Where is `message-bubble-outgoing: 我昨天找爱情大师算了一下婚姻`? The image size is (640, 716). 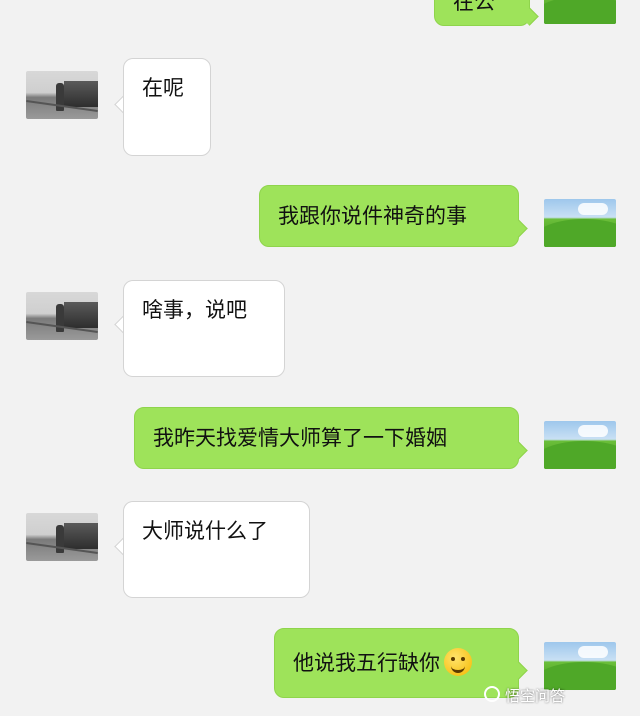 message-bubble-outgoing: 我昨天找爱情大师算了一下婚姻 is located at coordinates (326, 438).